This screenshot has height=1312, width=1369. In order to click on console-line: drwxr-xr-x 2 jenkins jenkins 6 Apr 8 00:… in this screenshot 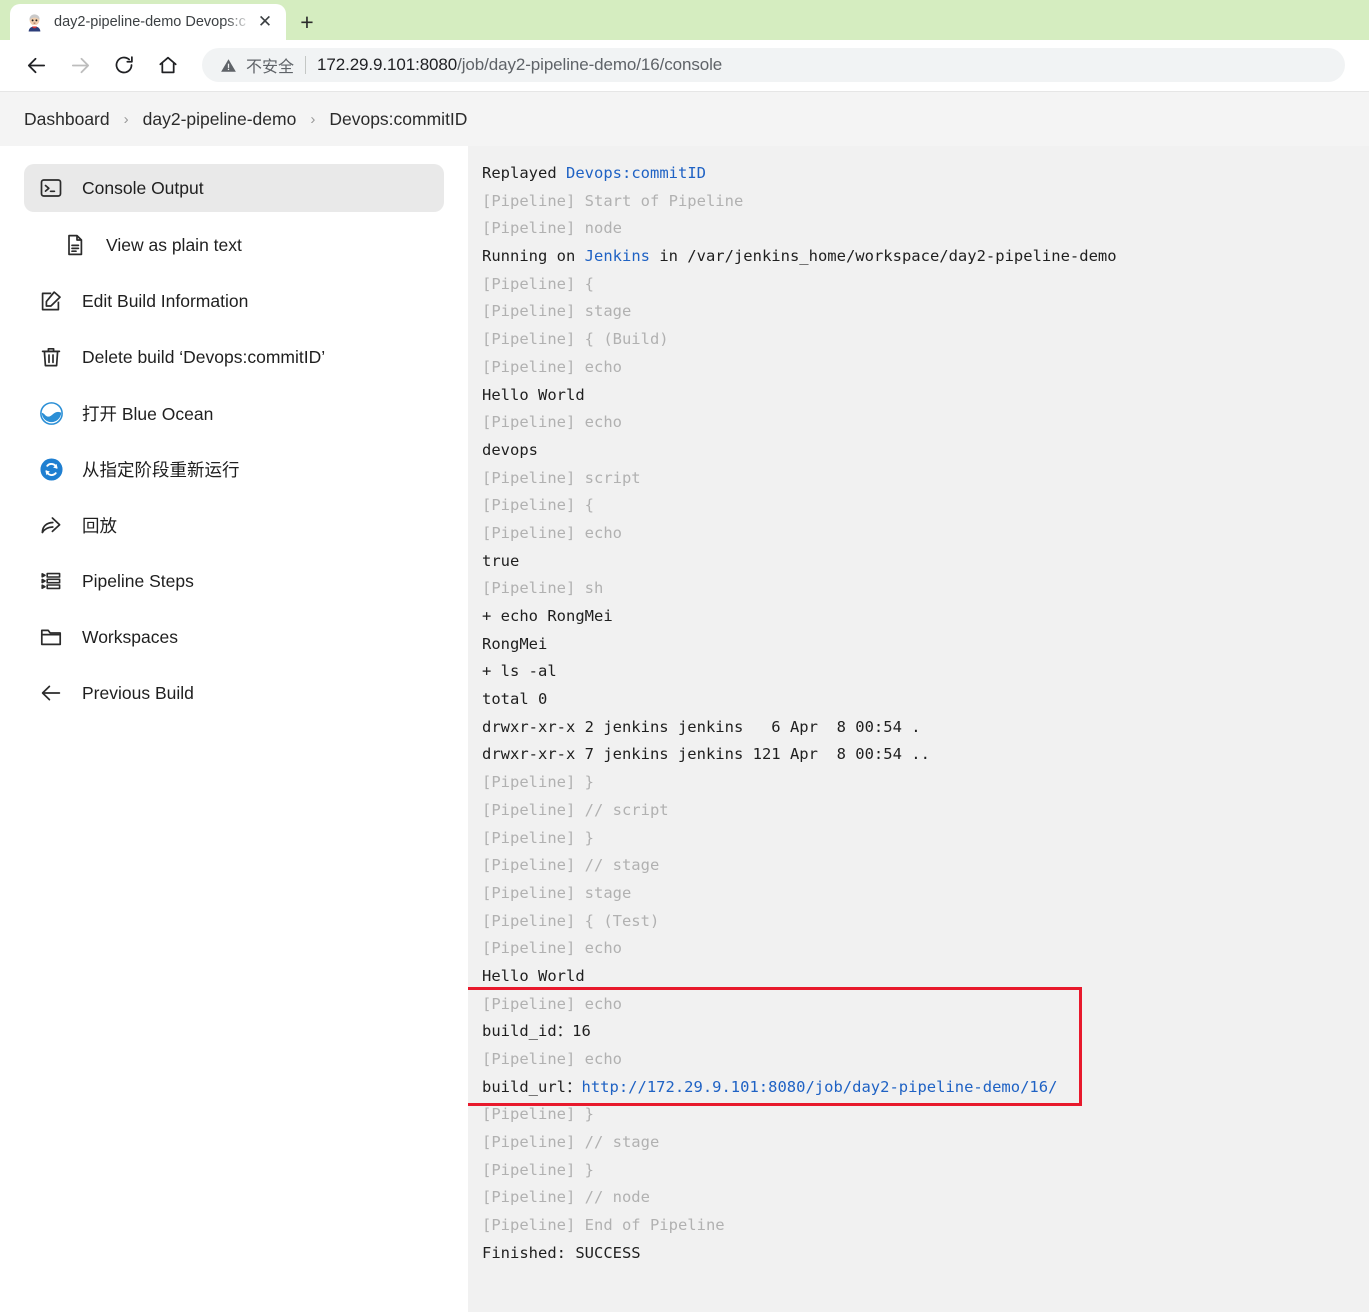, I will do `click(701, 726)`.